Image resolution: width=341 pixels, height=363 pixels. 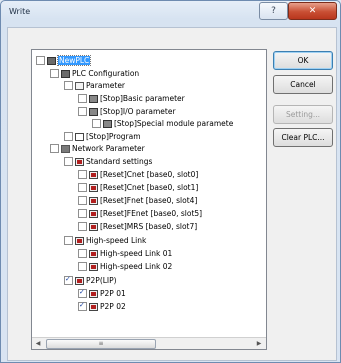 I want to click on tree-label: [Reset]FEnet [base0, slot5], so click(x=151, y=213).